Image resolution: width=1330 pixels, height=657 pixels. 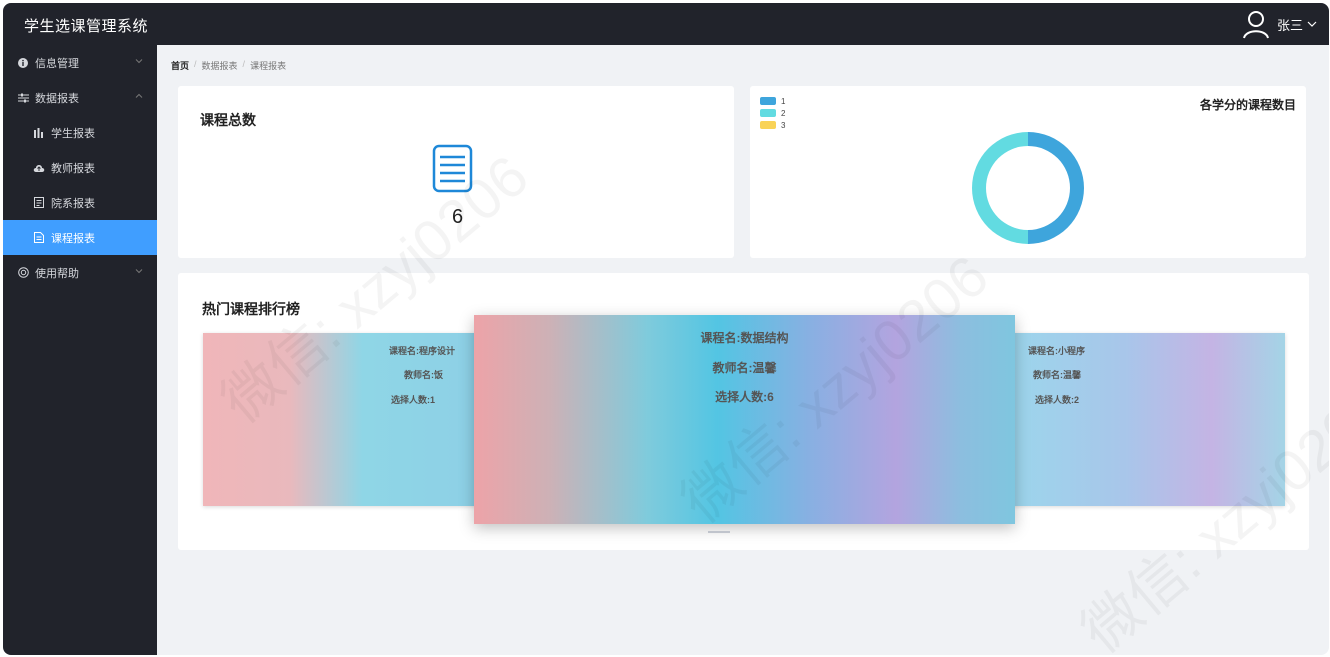 I want to click on card-title: 课程总数, so click(x=228, y=120).